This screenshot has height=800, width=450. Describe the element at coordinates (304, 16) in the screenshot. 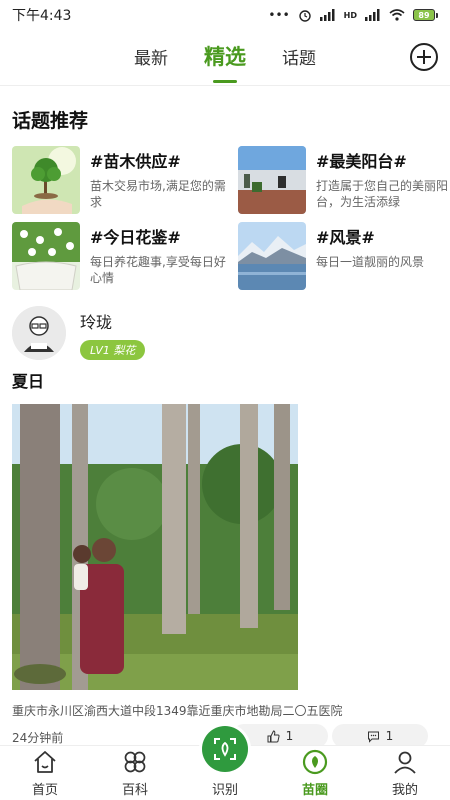

I see `alarm-icon` at that location.